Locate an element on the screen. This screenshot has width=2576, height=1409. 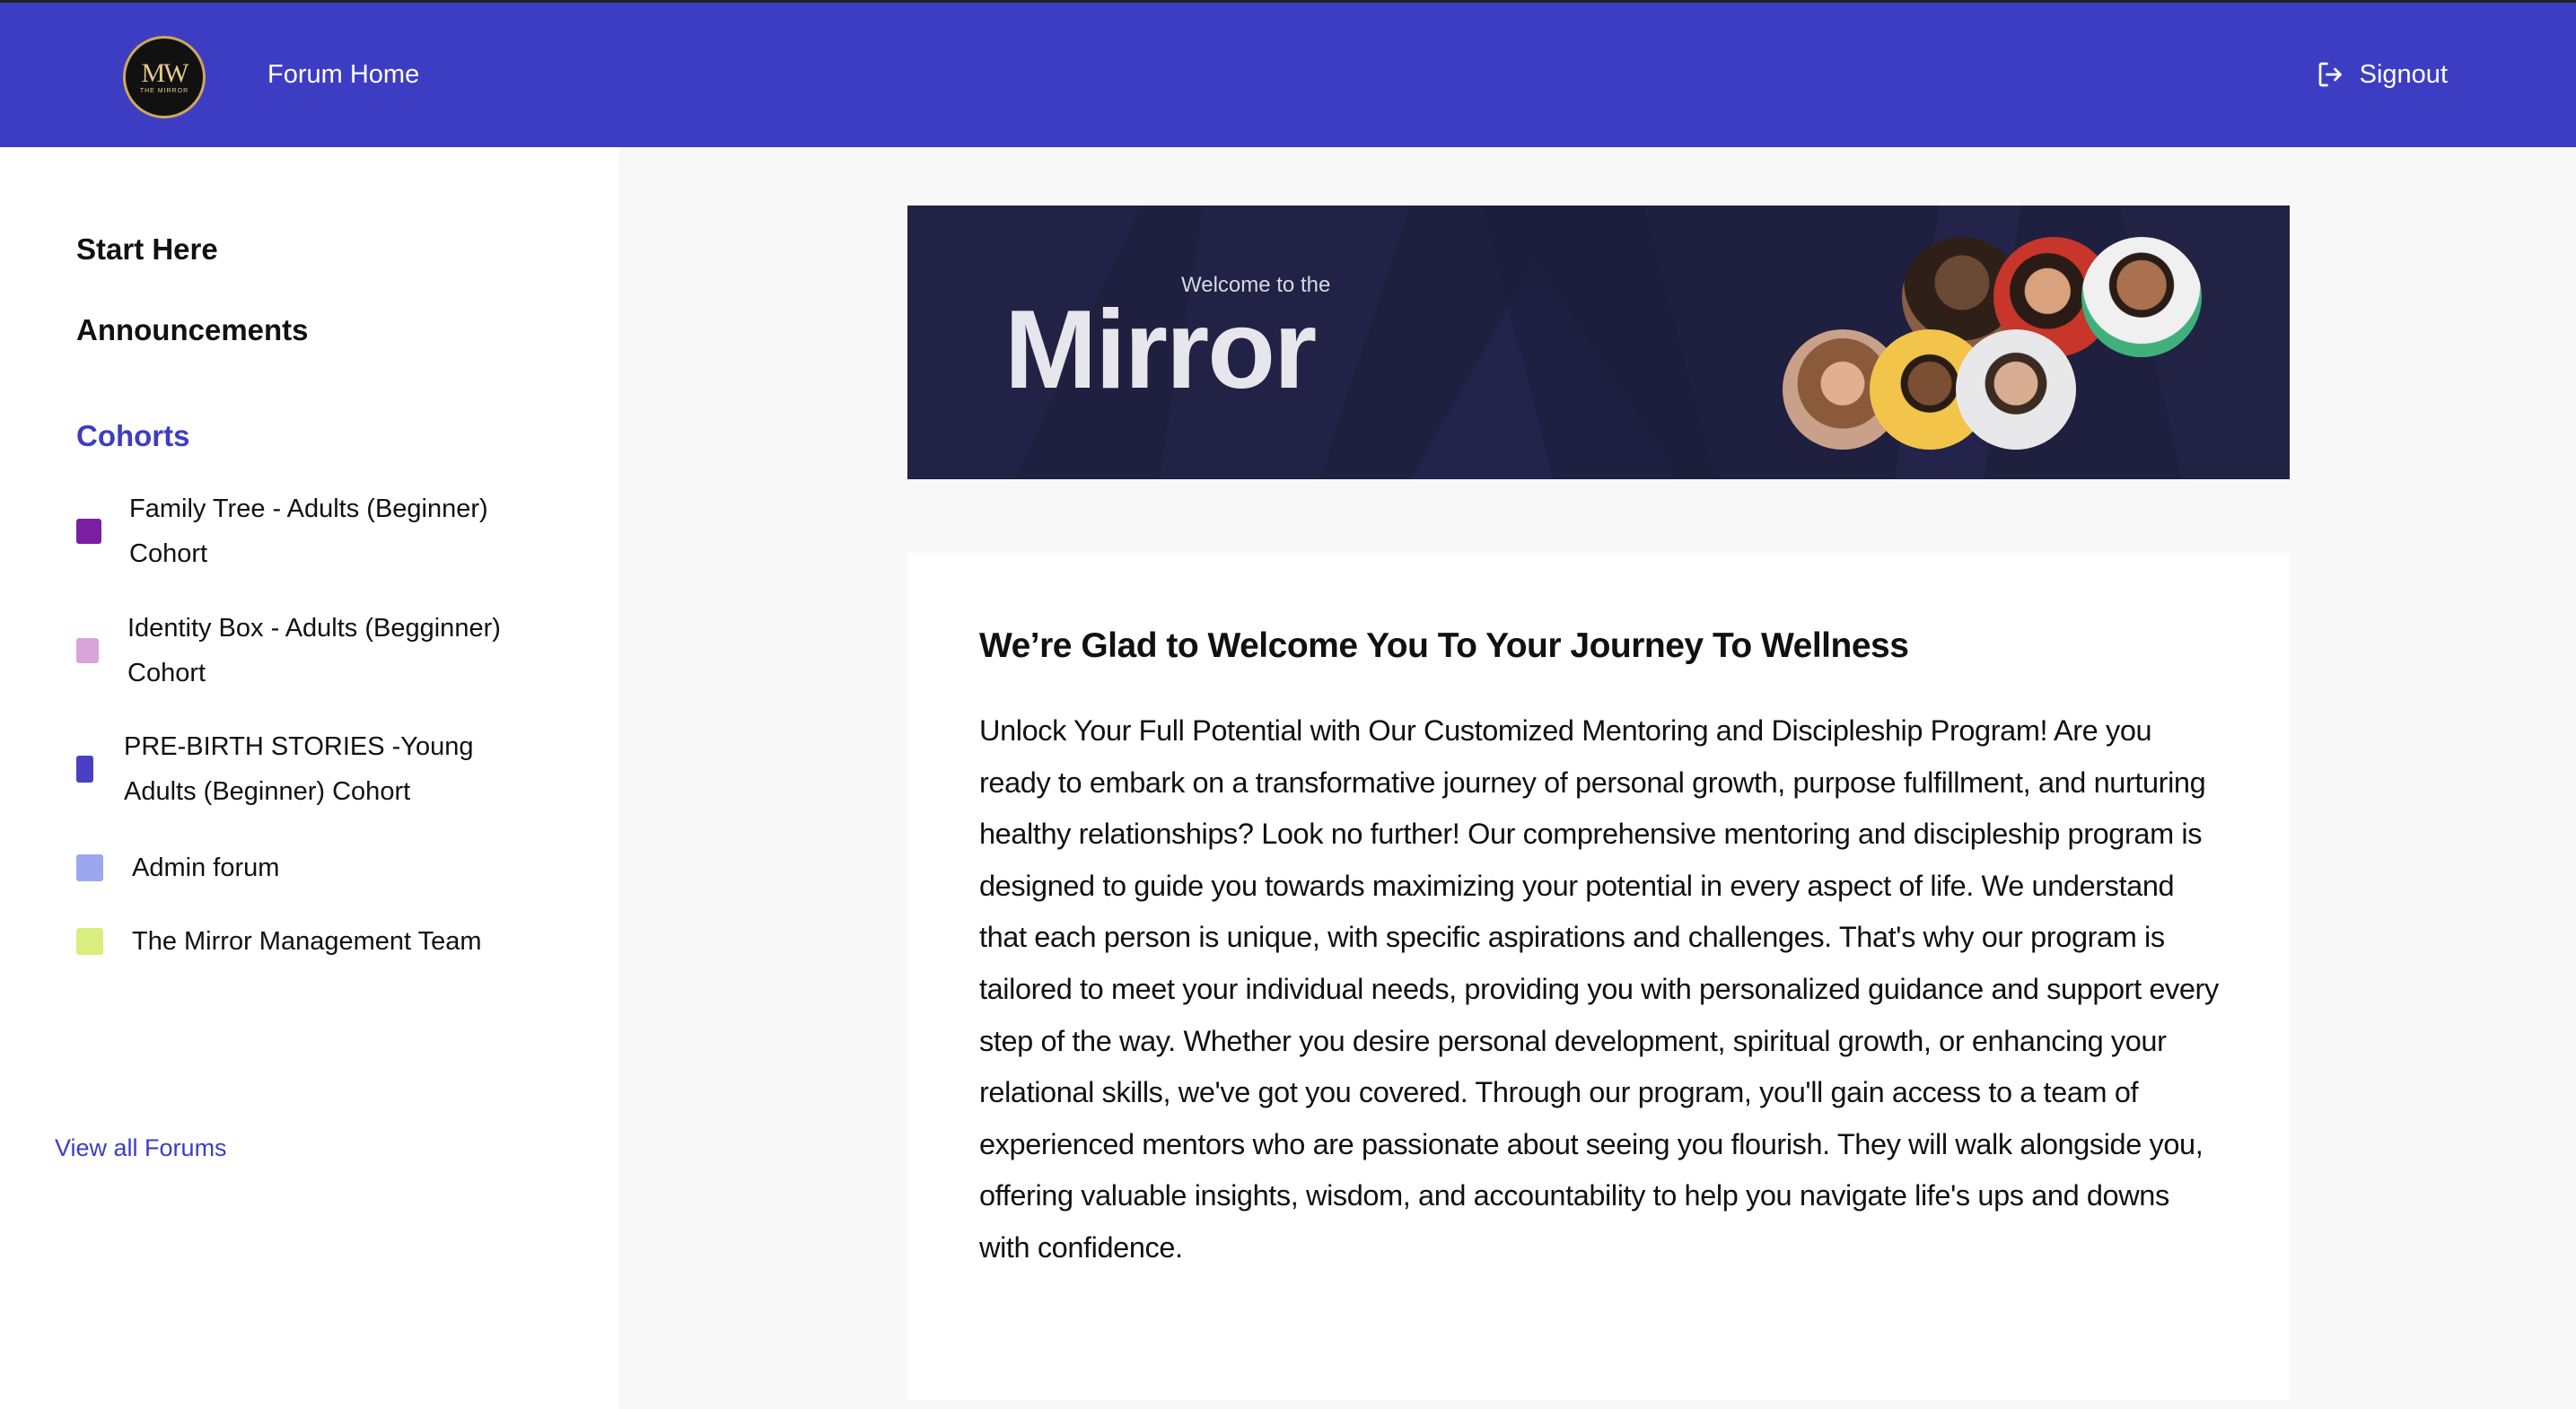
cohorts-section-title: Cohorts is located at coordinates (133, 435).